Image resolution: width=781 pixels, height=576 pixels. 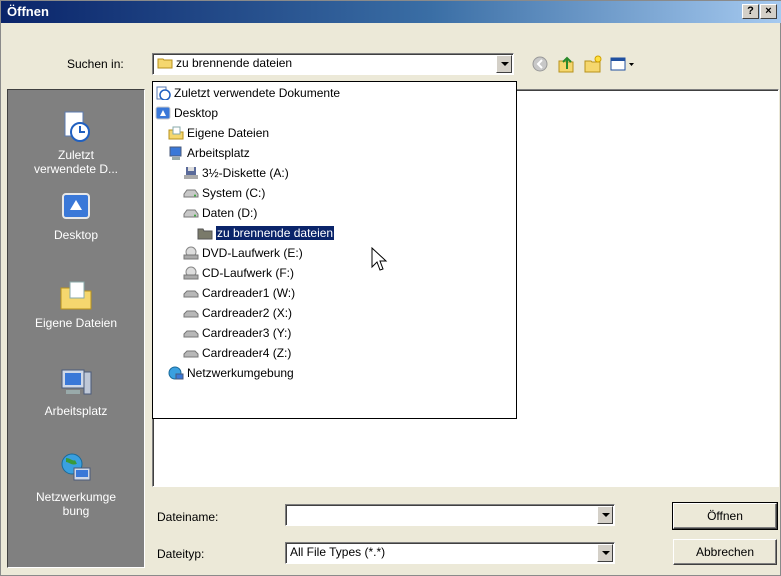 I want to click on place-my-documents-label: Eigene Dateien, so click(x=76, y=323).